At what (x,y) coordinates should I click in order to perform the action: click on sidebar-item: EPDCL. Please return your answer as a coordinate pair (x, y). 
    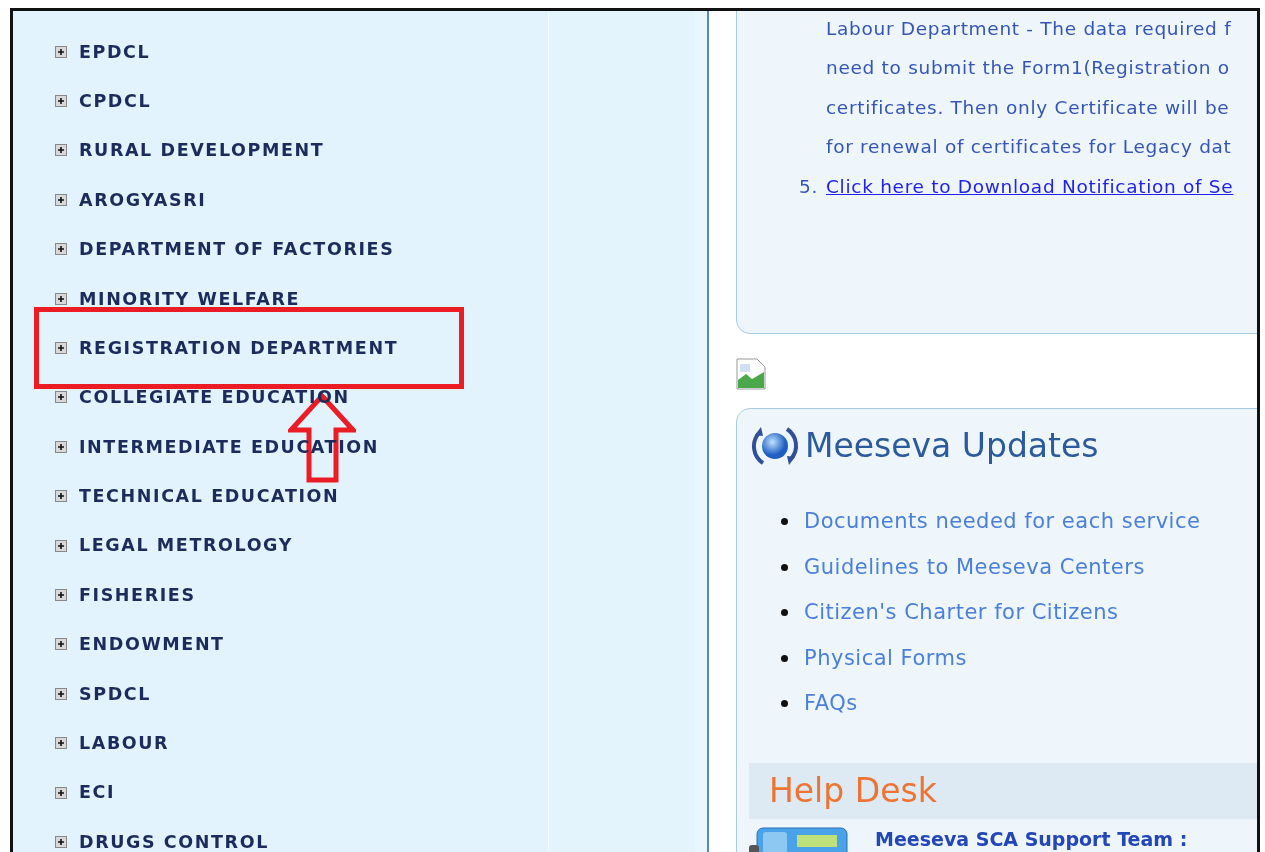
    Looking at the image, I should click on (115, 51).